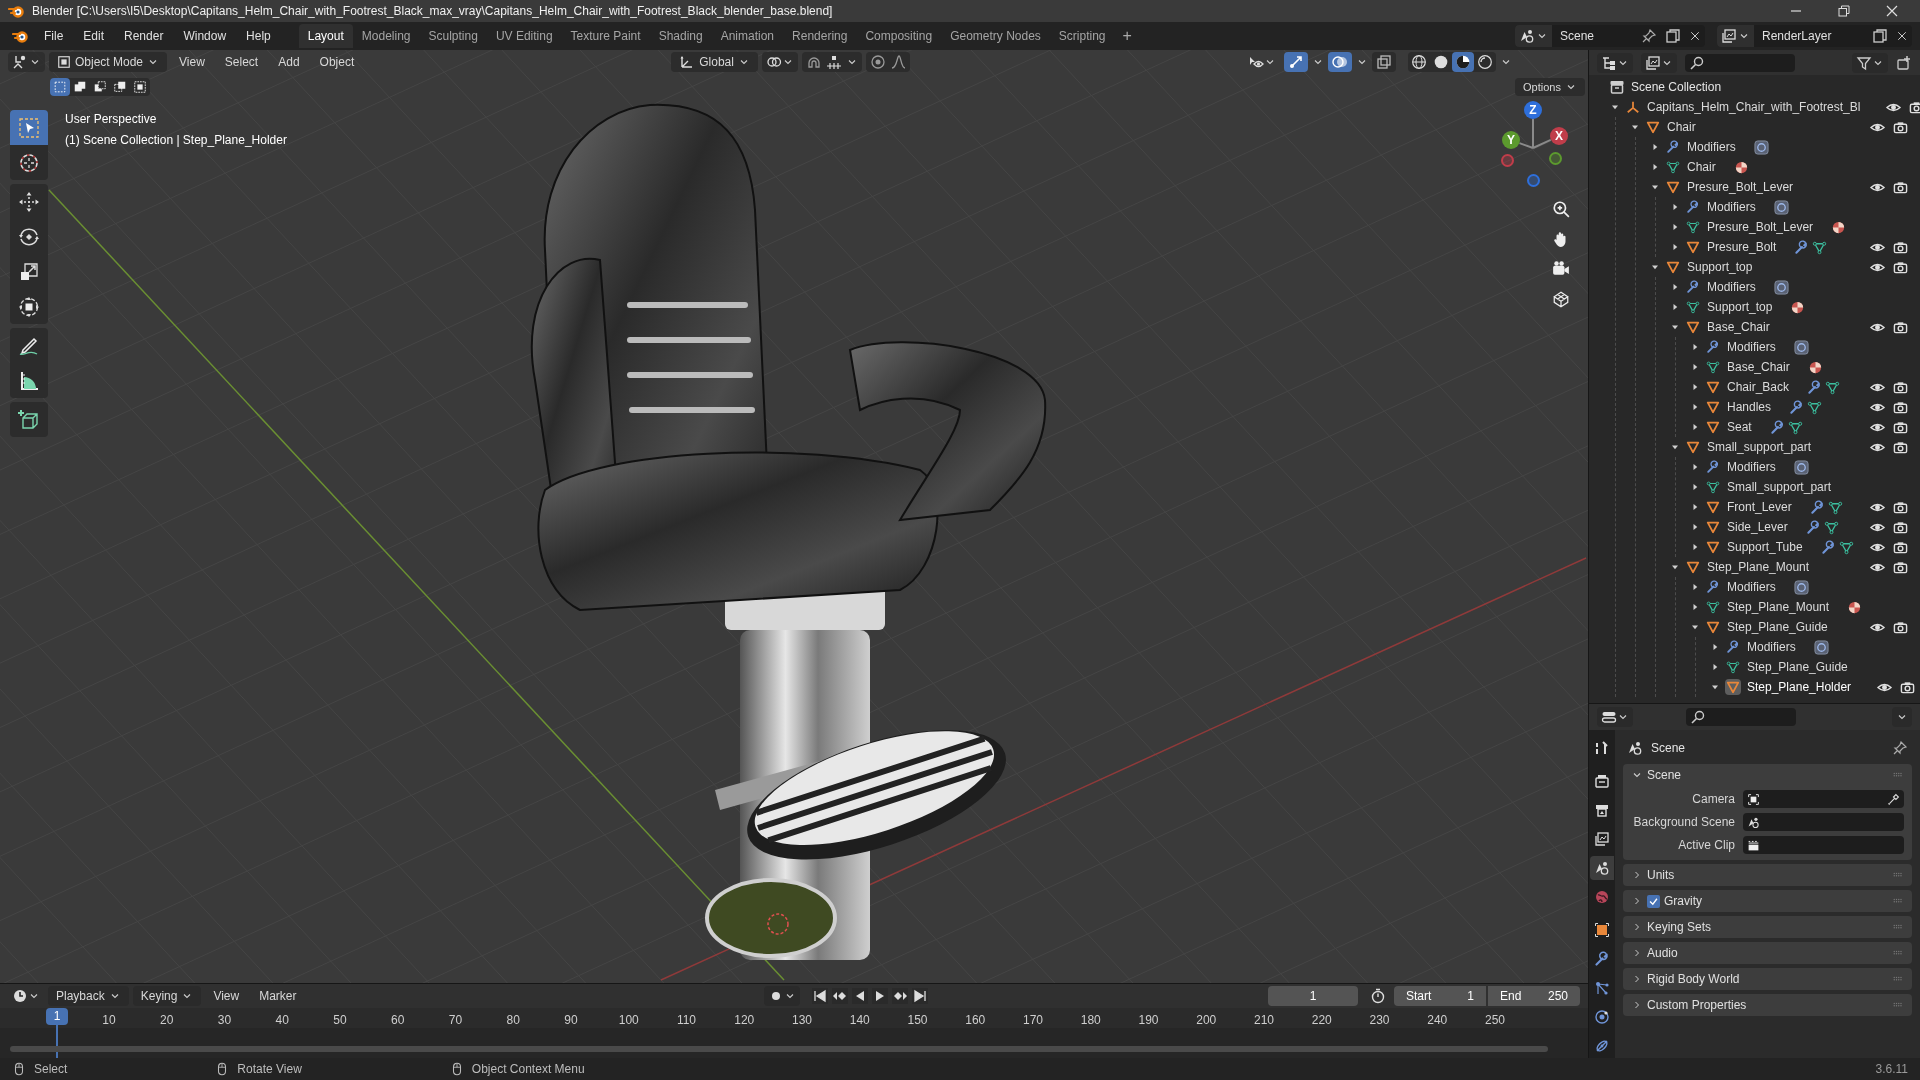  Describe the element at coordinates (1749, 407) in the screenshot. I see `outliner-item: Handles` at that location.